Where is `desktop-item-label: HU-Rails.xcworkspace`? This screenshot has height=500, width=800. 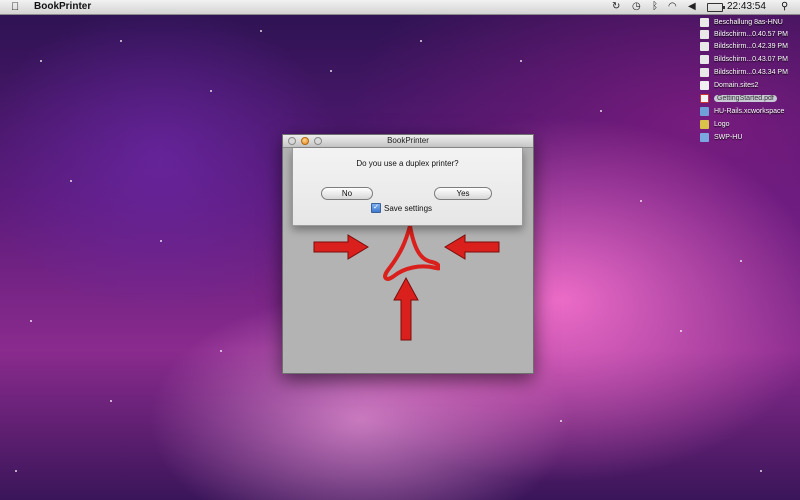
desktop-item-label: HU-Rails.xcworkspace is located at coordinates (749, 111).